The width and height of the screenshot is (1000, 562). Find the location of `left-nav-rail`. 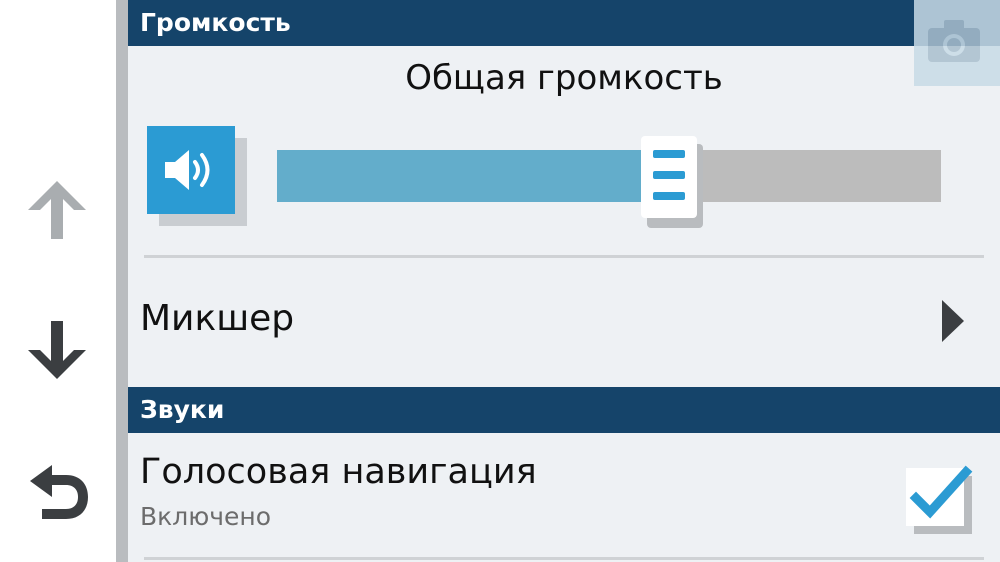

left-nav-rail is located at coordinates (58, 281).